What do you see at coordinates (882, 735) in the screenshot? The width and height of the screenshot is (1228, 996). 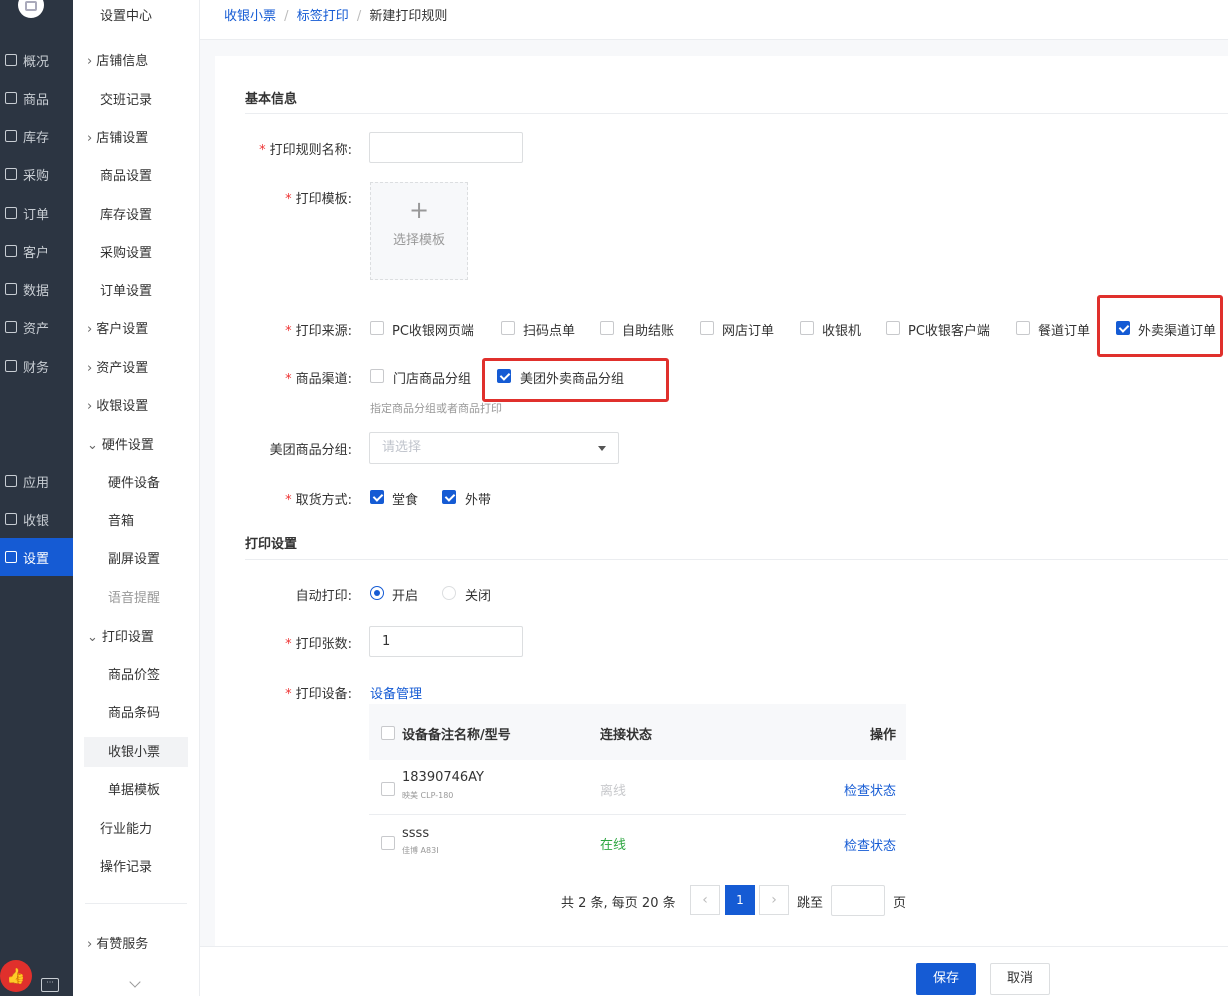 I see `col-action-header: 操作` at bounding box center [882, 735].